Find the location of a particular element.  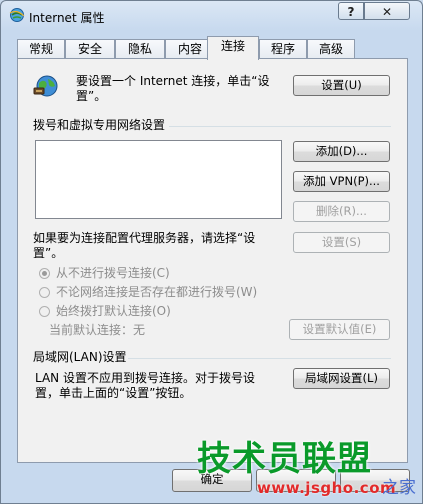

connection-settings-button: 设置(S) is located at coordinates (341, 242).